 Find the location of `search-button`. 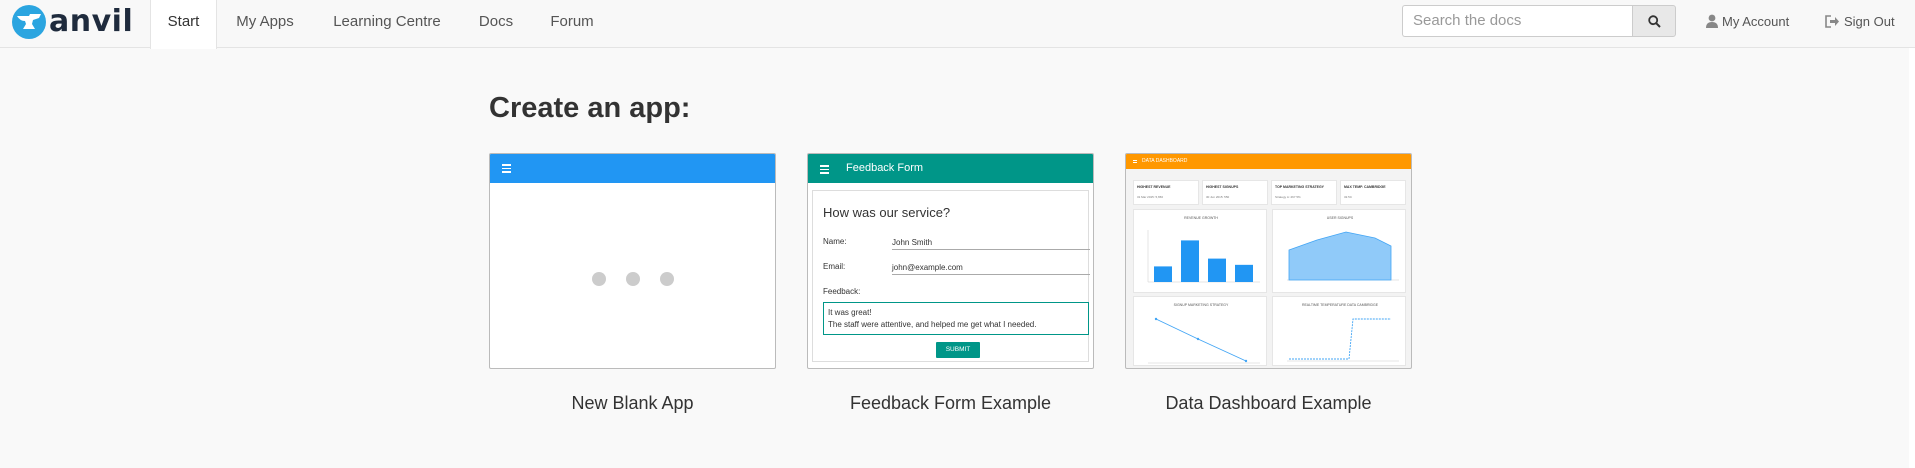

search-button is located at coordinates (1654, 21).